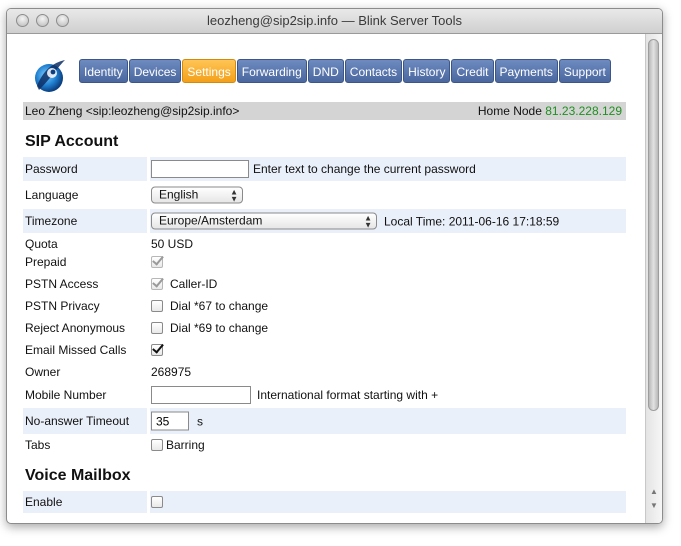  What do you see at coordinates (185, 445) in the screenshot?
I see `barring-option: Barring` at bounding box center [185, 445].